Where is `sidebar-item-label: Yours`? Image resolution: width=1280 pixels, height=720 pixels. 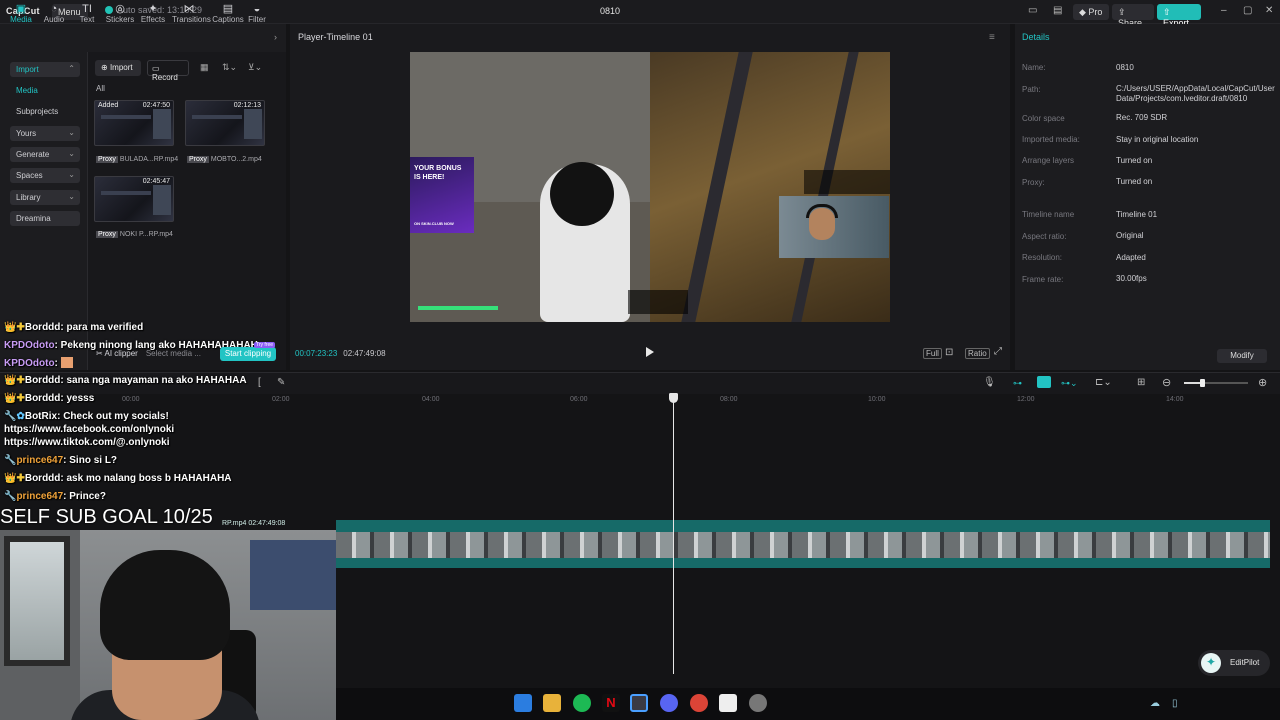 sidebar-item-label: Yours is located at coordinates (26, 133).